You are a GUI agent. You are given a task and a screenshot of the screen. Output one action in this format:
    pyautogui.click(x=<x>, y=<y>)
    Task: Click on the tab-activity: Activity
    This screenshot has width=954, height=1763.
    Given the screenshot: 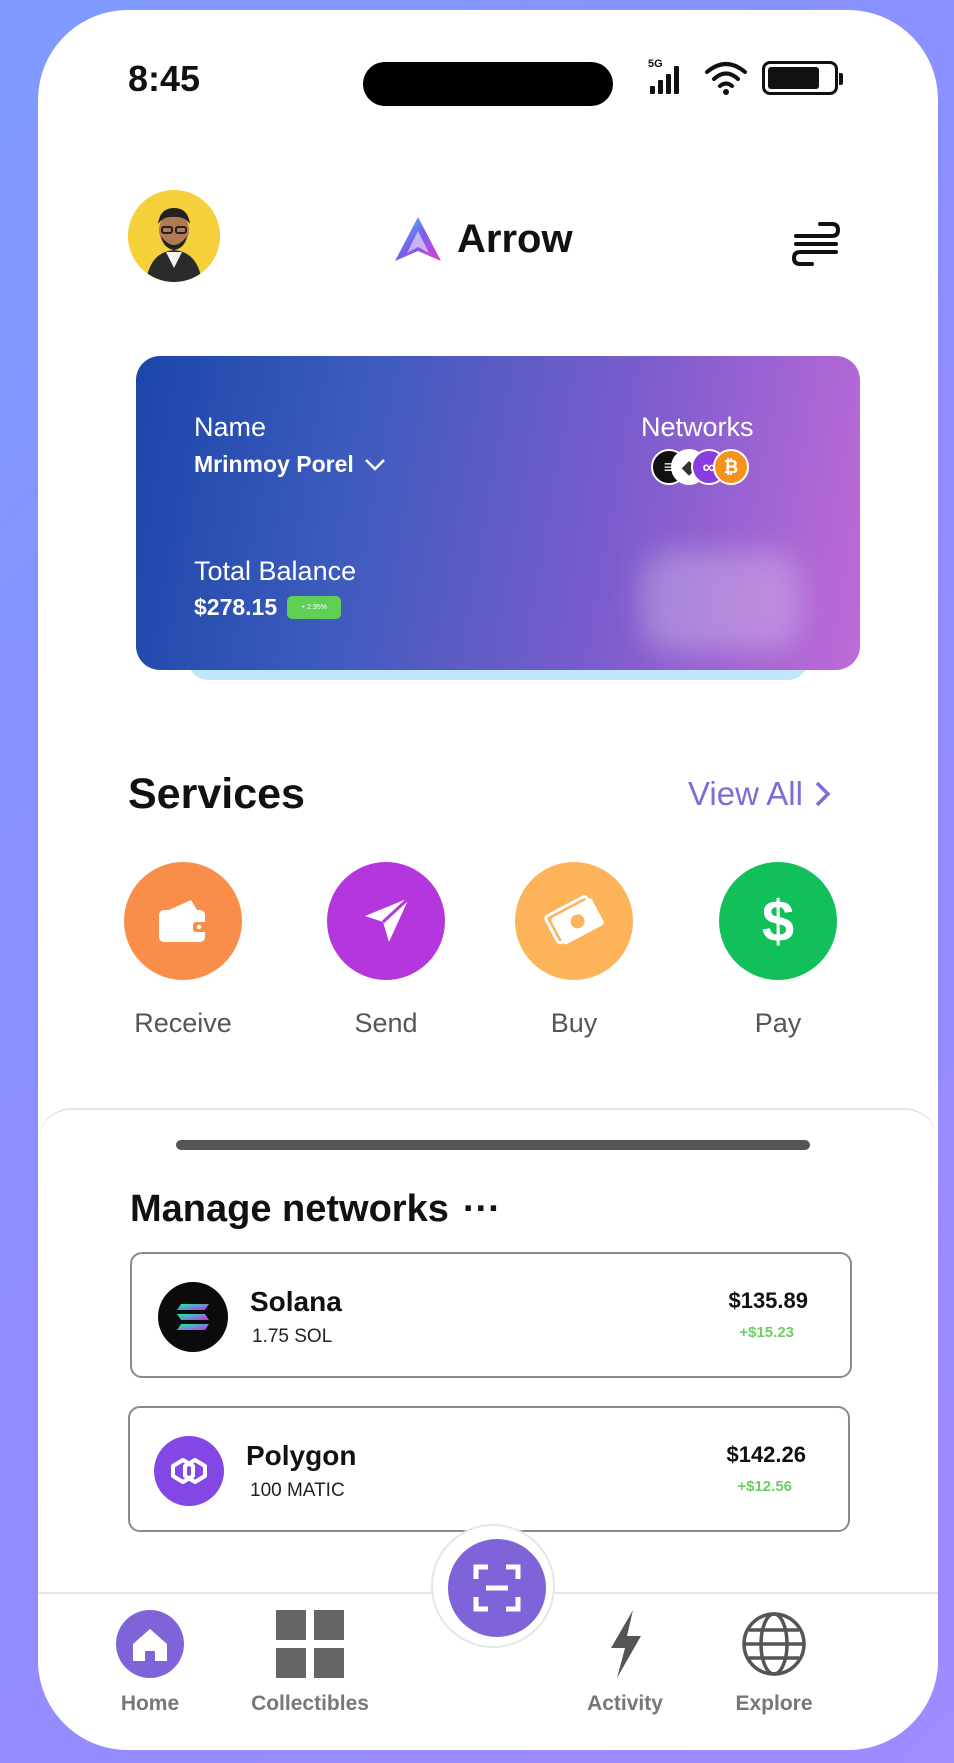 What is the action you would take?
    pyautogui.click(x=625, y=1662)
    